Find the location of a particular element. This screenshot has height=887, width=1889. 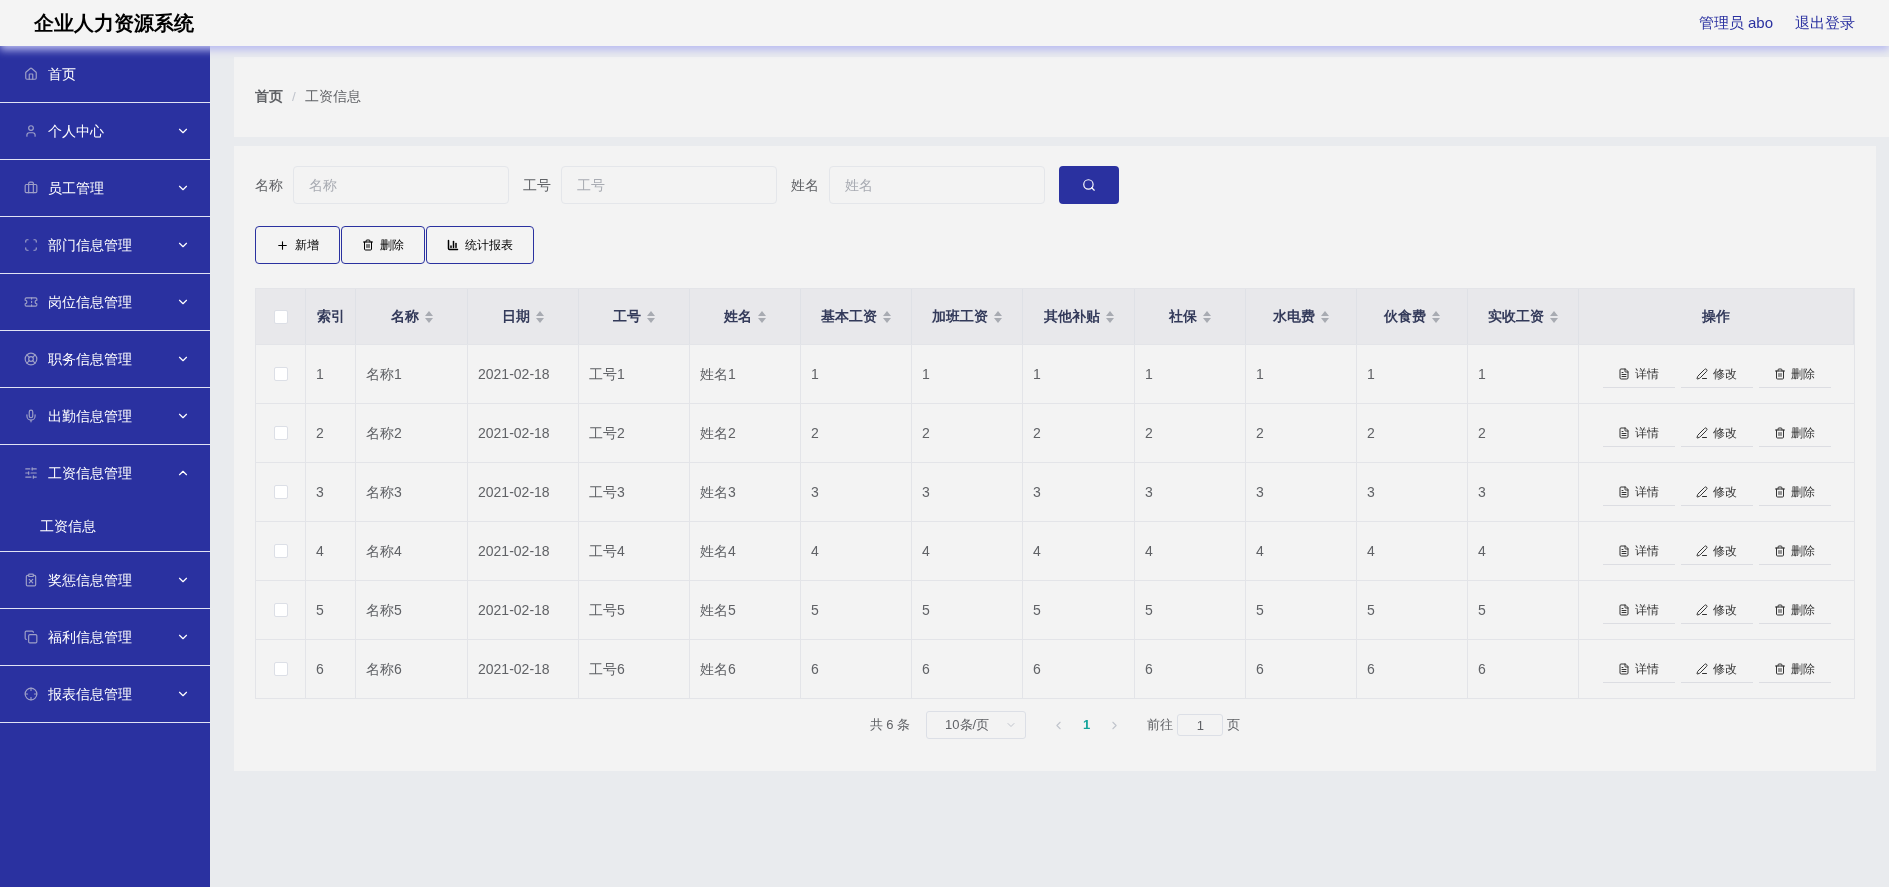

menu-item: 个人中心 is located at coordinates (105, 131).